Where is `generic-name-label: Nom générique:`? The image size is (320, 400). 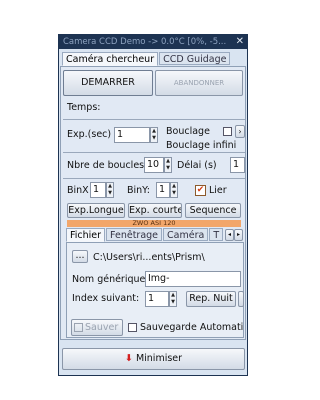 generic-name-label: Nom générique: is located at coordinates (110, 279).